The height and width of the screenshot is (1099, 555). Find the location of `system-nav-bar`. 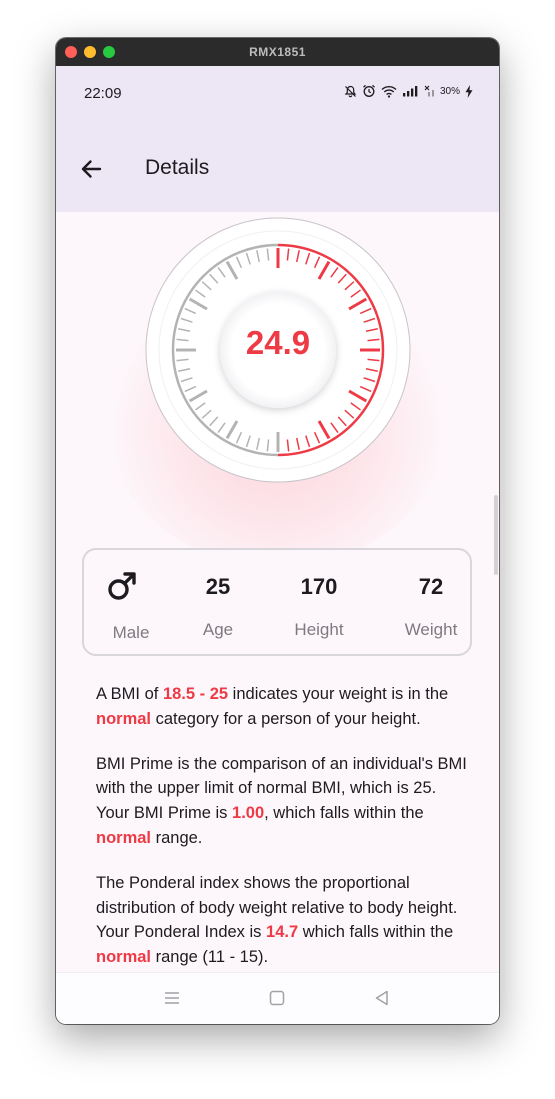

system-nav-bar is located at coordinates (277, 998).